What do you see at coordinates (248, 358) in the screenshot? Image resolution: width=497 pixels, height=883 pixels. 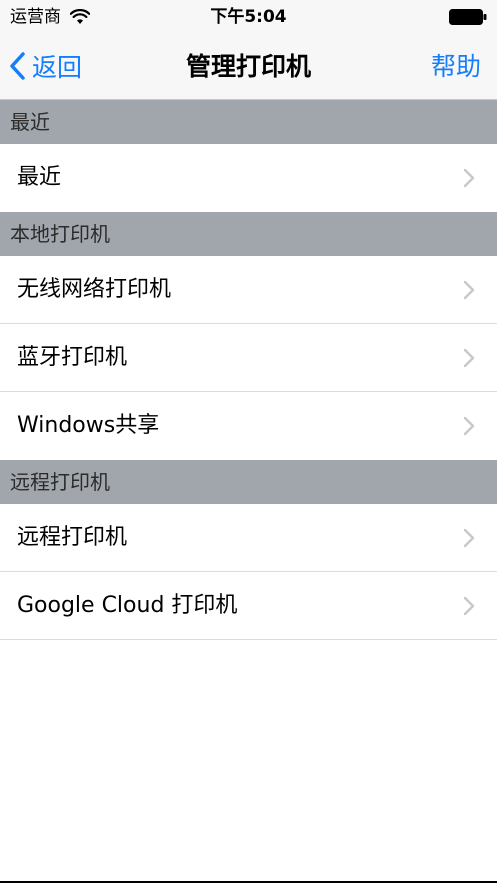 I see `list-item-bluetooth-printer: 蓝牙打印机` at bounding box center [248, 358].